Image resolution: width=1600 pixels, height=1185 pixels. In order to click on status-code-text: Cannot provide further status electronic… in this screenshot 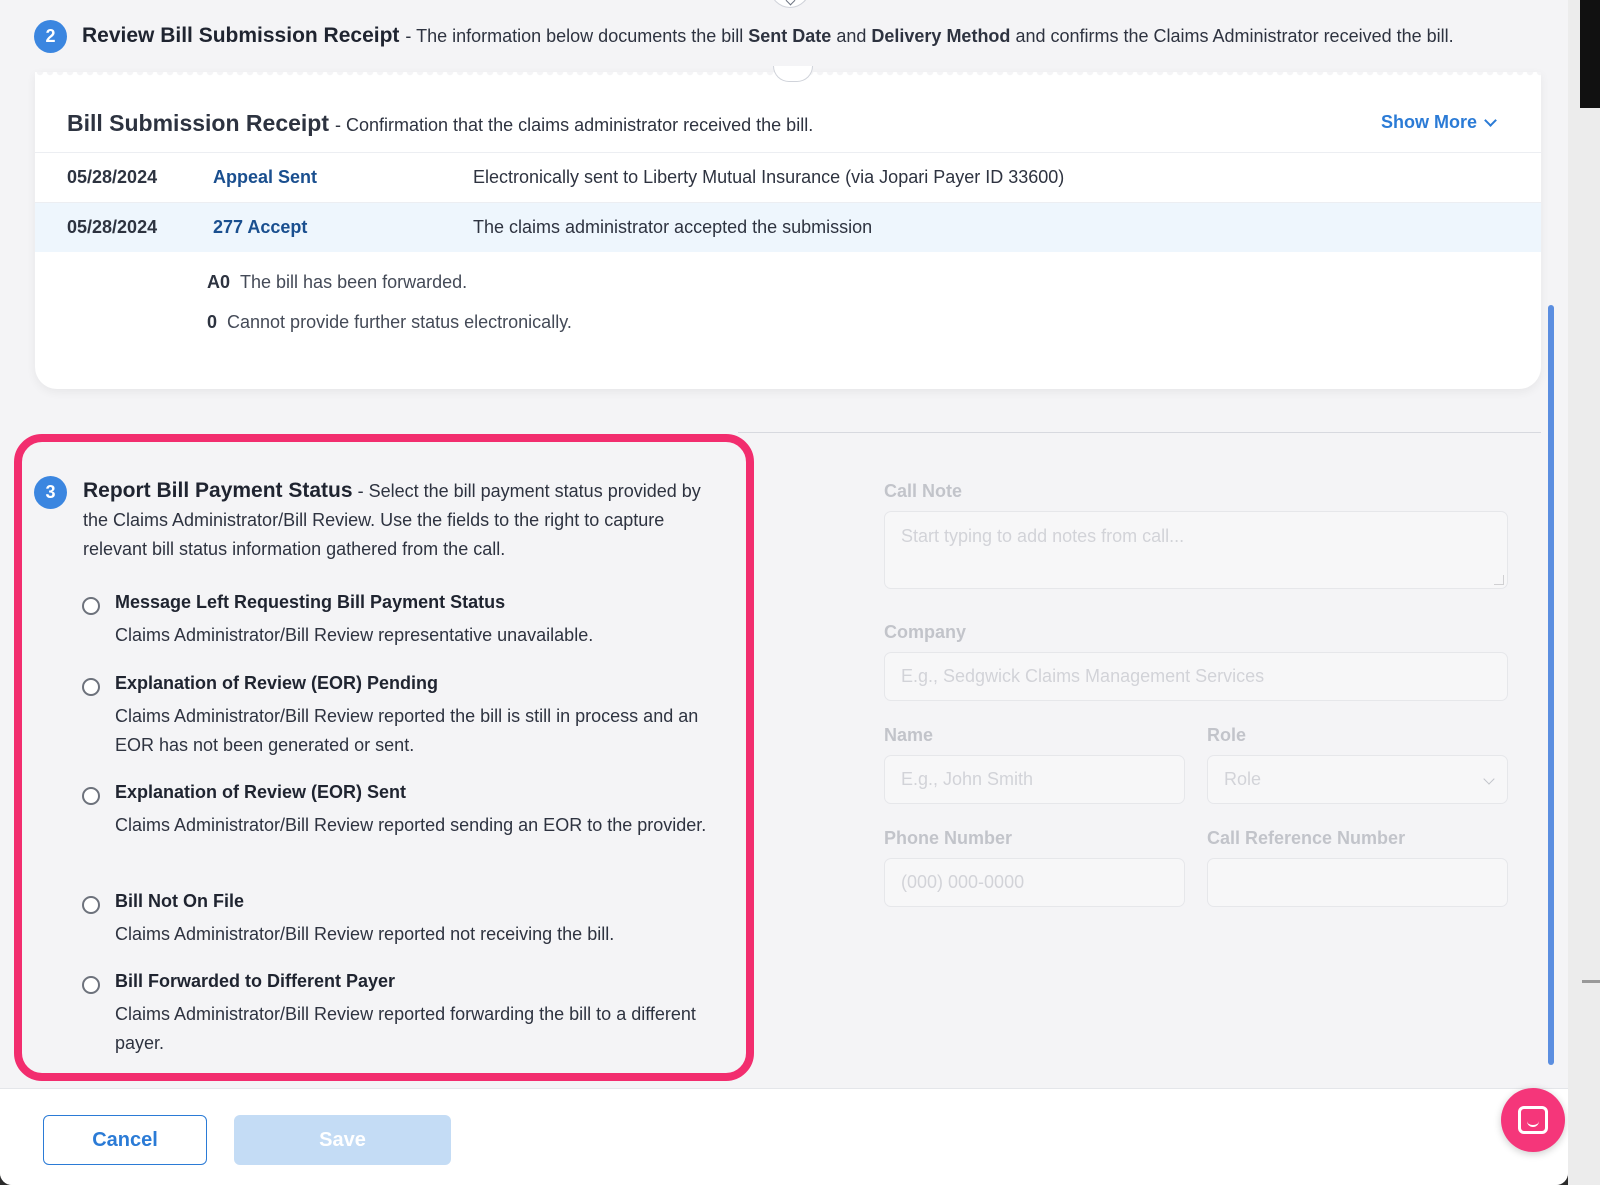, I will do `click(399, 322)`.